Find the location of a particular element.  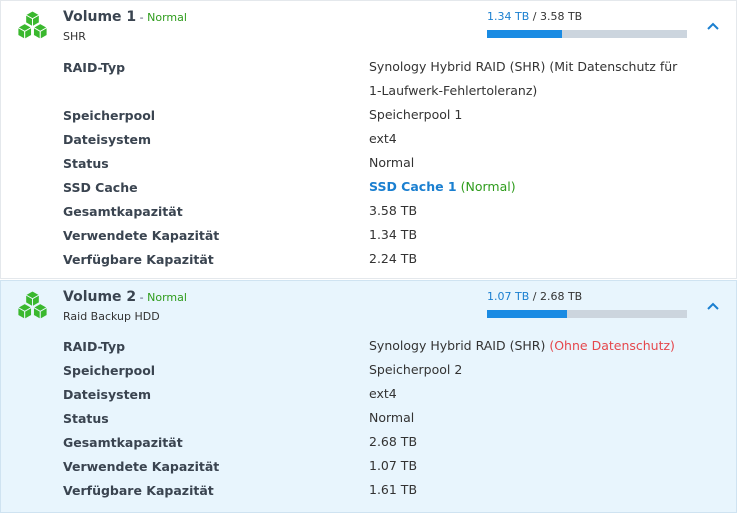

detail-value: 2.24 TB is located at coordinates (393, 258).